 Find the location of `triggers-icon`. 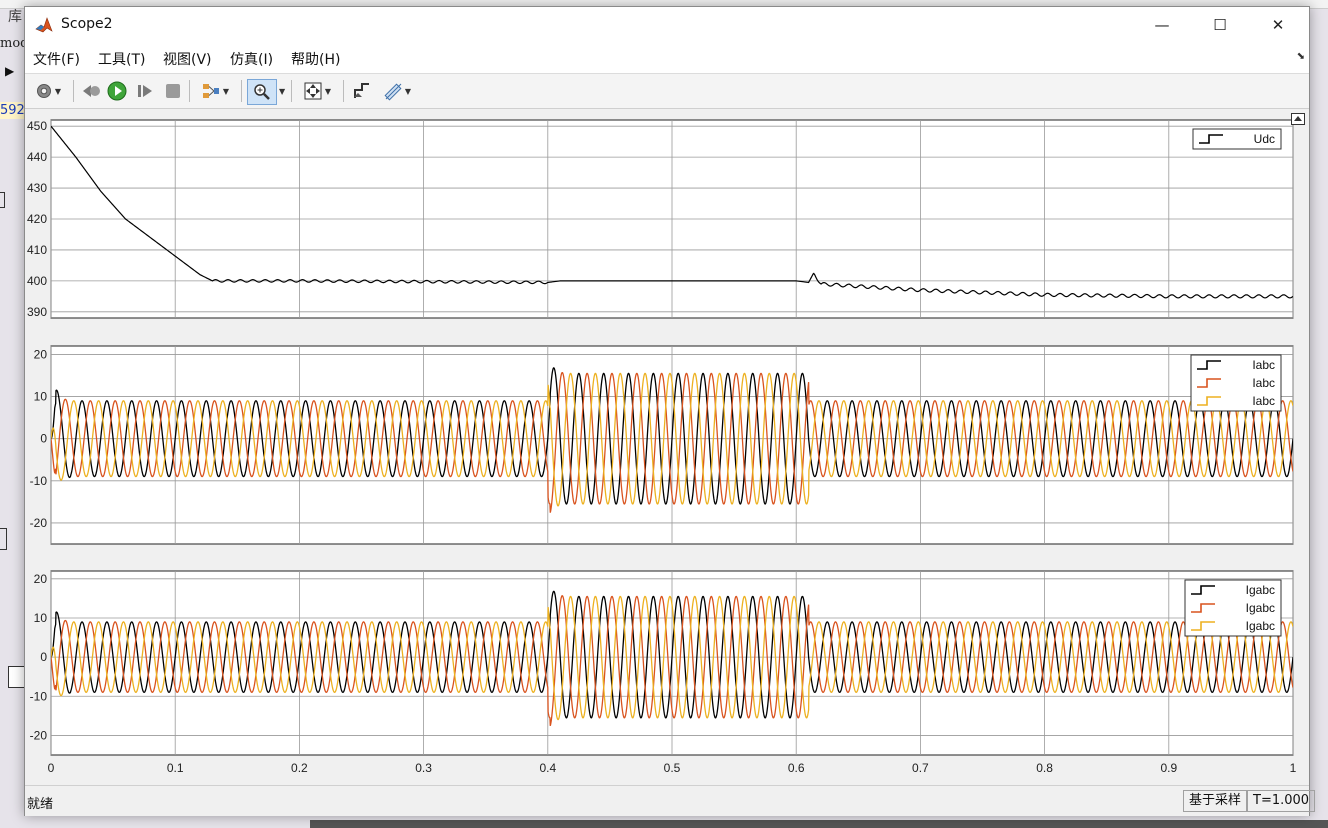

triggers-icon is located at coordinates (361, 90).